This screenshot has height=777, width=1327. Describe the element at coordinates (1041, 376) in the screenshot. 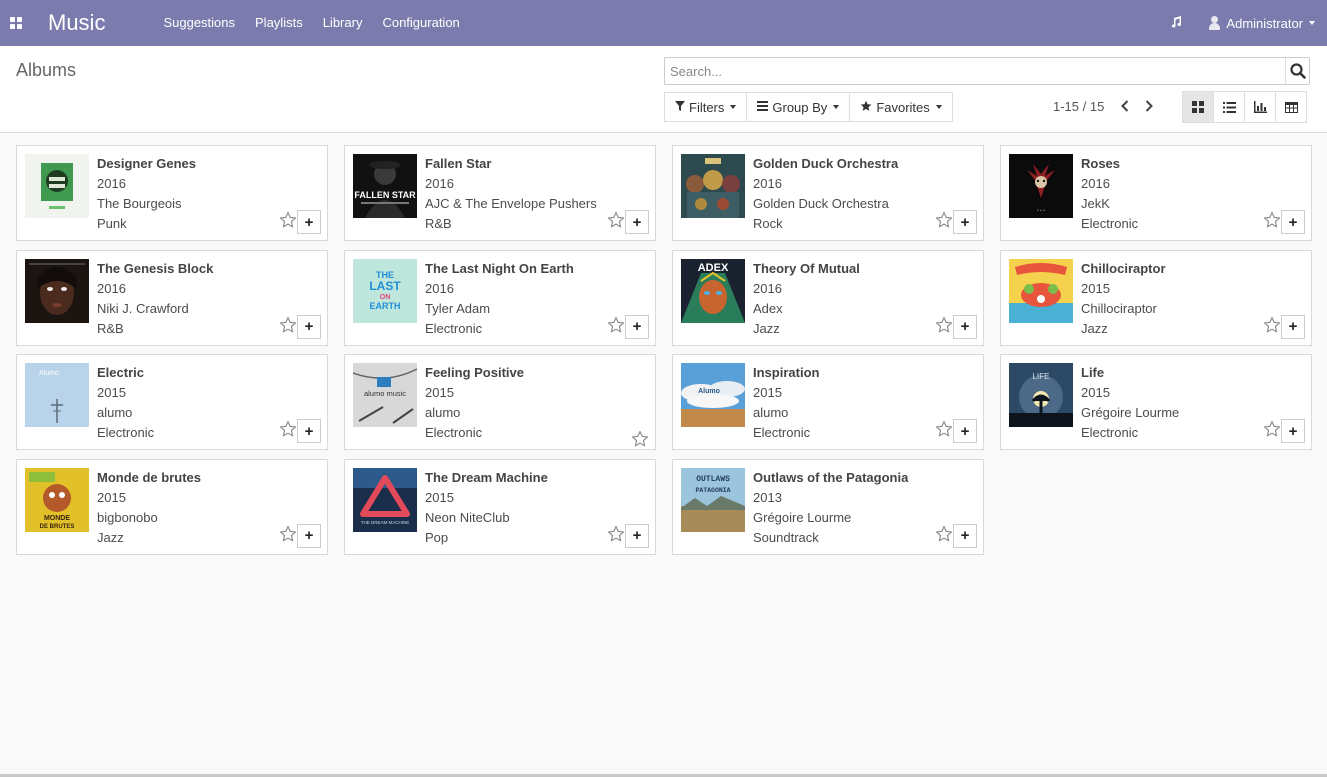

I see `svg-text: LIFE` at that location.